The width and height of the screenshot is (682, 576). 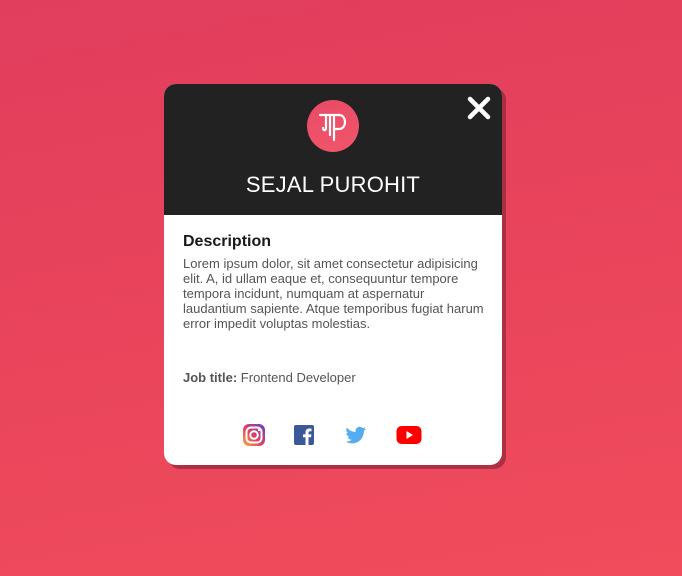 I want to click on close-icon, so click(x=479, y=108).